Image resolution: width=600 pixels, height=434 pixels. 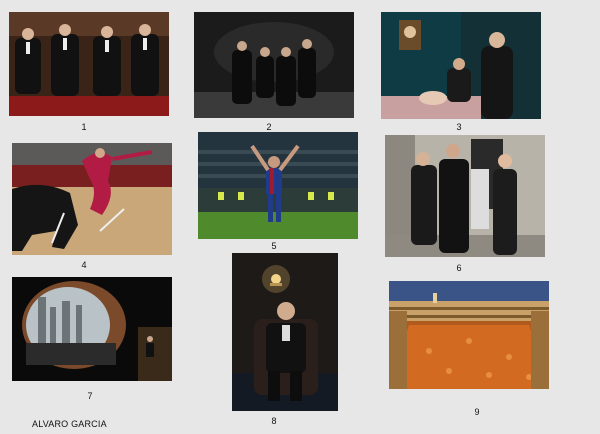 What do you see at coordinates (84, 127) in the screenshot?
I see `photo-1-number: 1` at bounding box center [84, 127].